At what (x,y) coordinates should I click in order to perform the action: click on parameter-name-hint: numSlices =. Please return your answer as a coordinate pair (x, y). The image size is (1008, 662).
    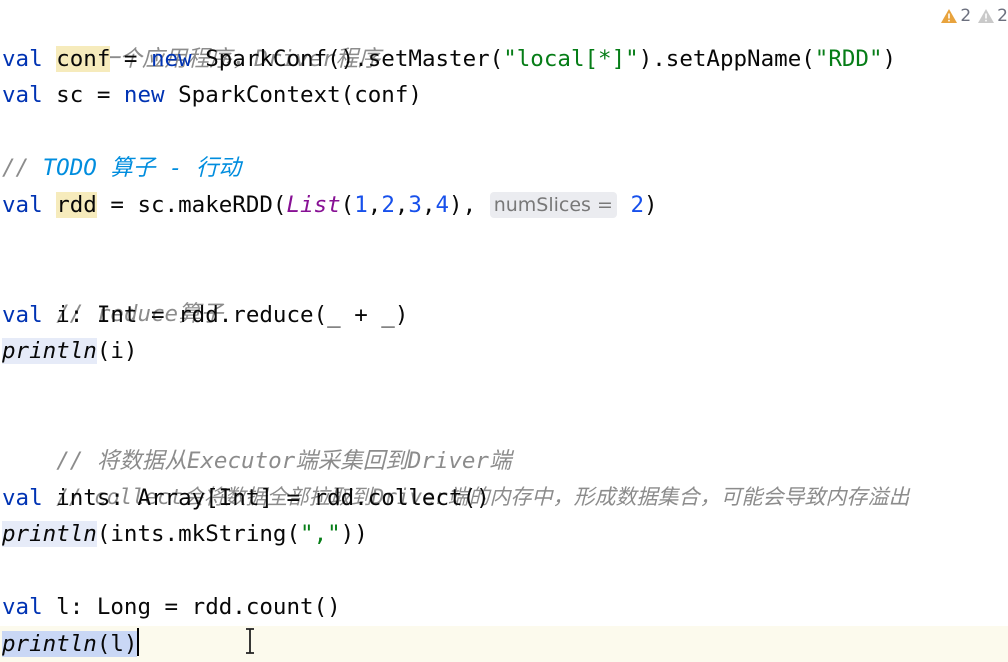
    Looking at the image, I should click on (553, 205).